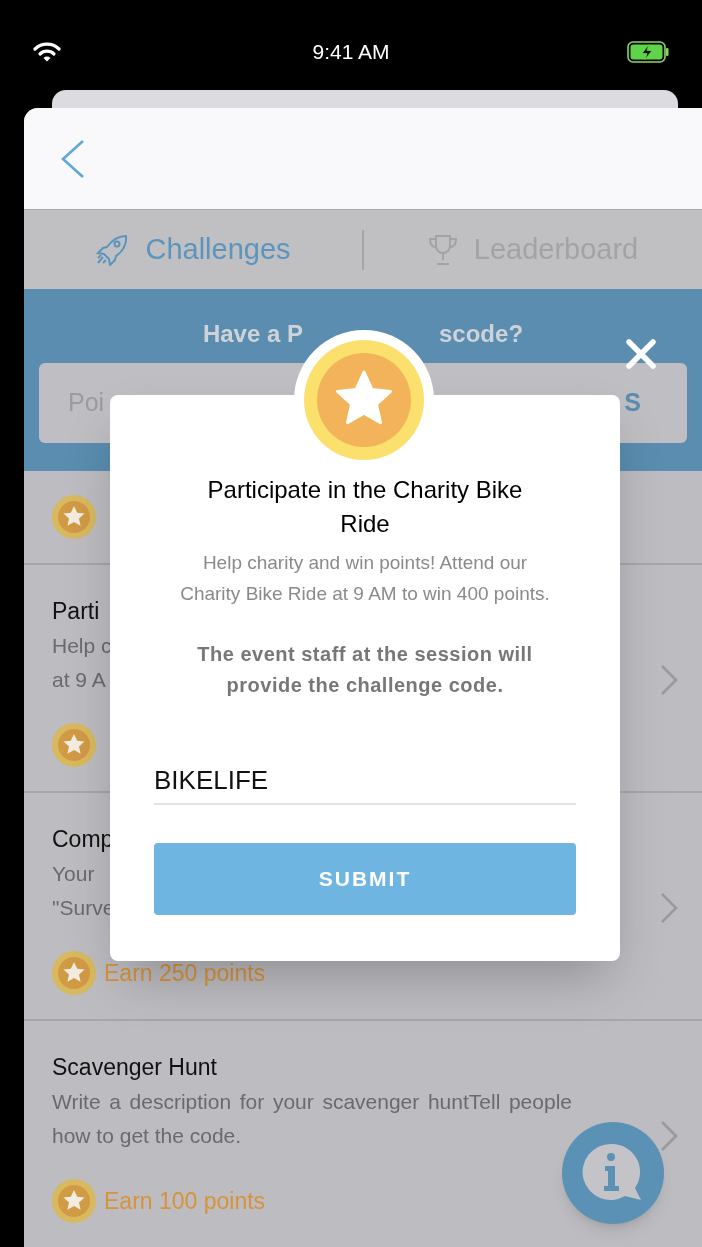  What do you see at coordinates (252, 334) in the screenshot?
I see `passcode-heading: Have a P` at bounding box center [252, 334].